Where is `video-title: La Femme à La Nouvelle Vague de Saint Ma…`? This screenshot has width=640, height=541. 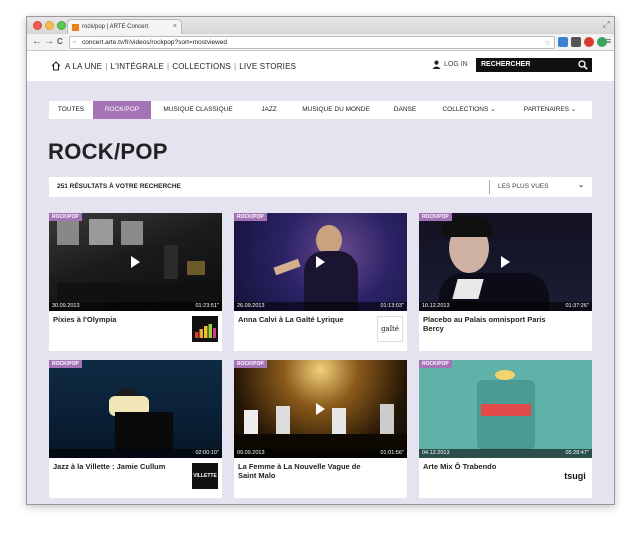 video-title: La Femme à La Nouvelle Vague de Saint Ma… is located at coordinates (304, 471).